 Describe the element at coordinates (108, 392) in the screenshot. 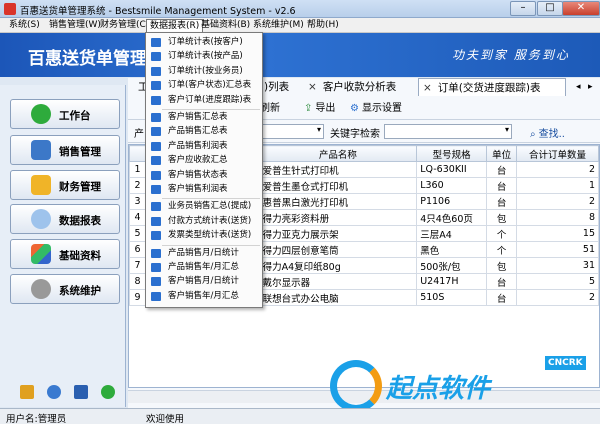

I see `refresh-icon` at that location.